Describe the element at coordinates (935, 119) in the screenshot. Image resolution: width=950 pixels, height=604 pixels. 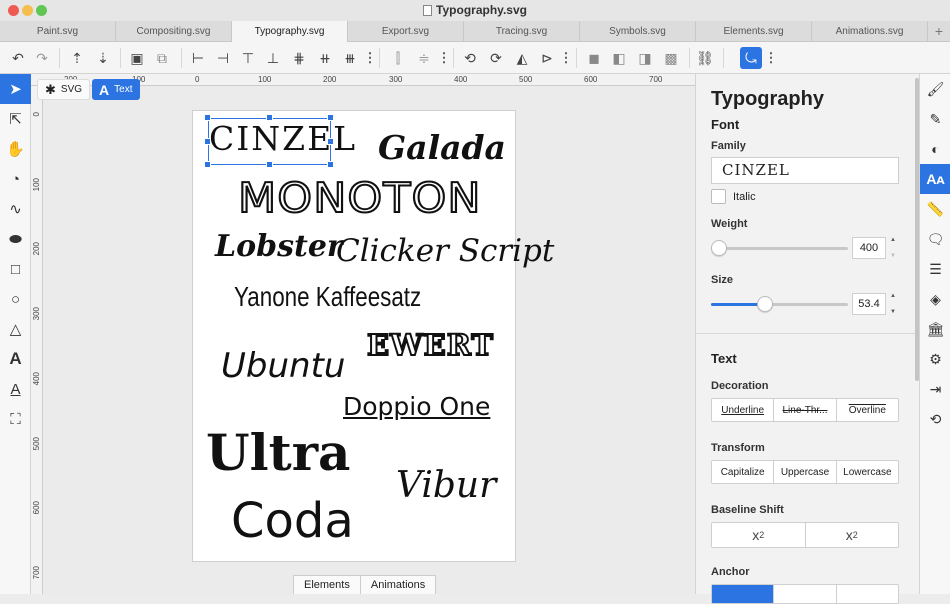
I see `stroke-icon: ✎` at that location.